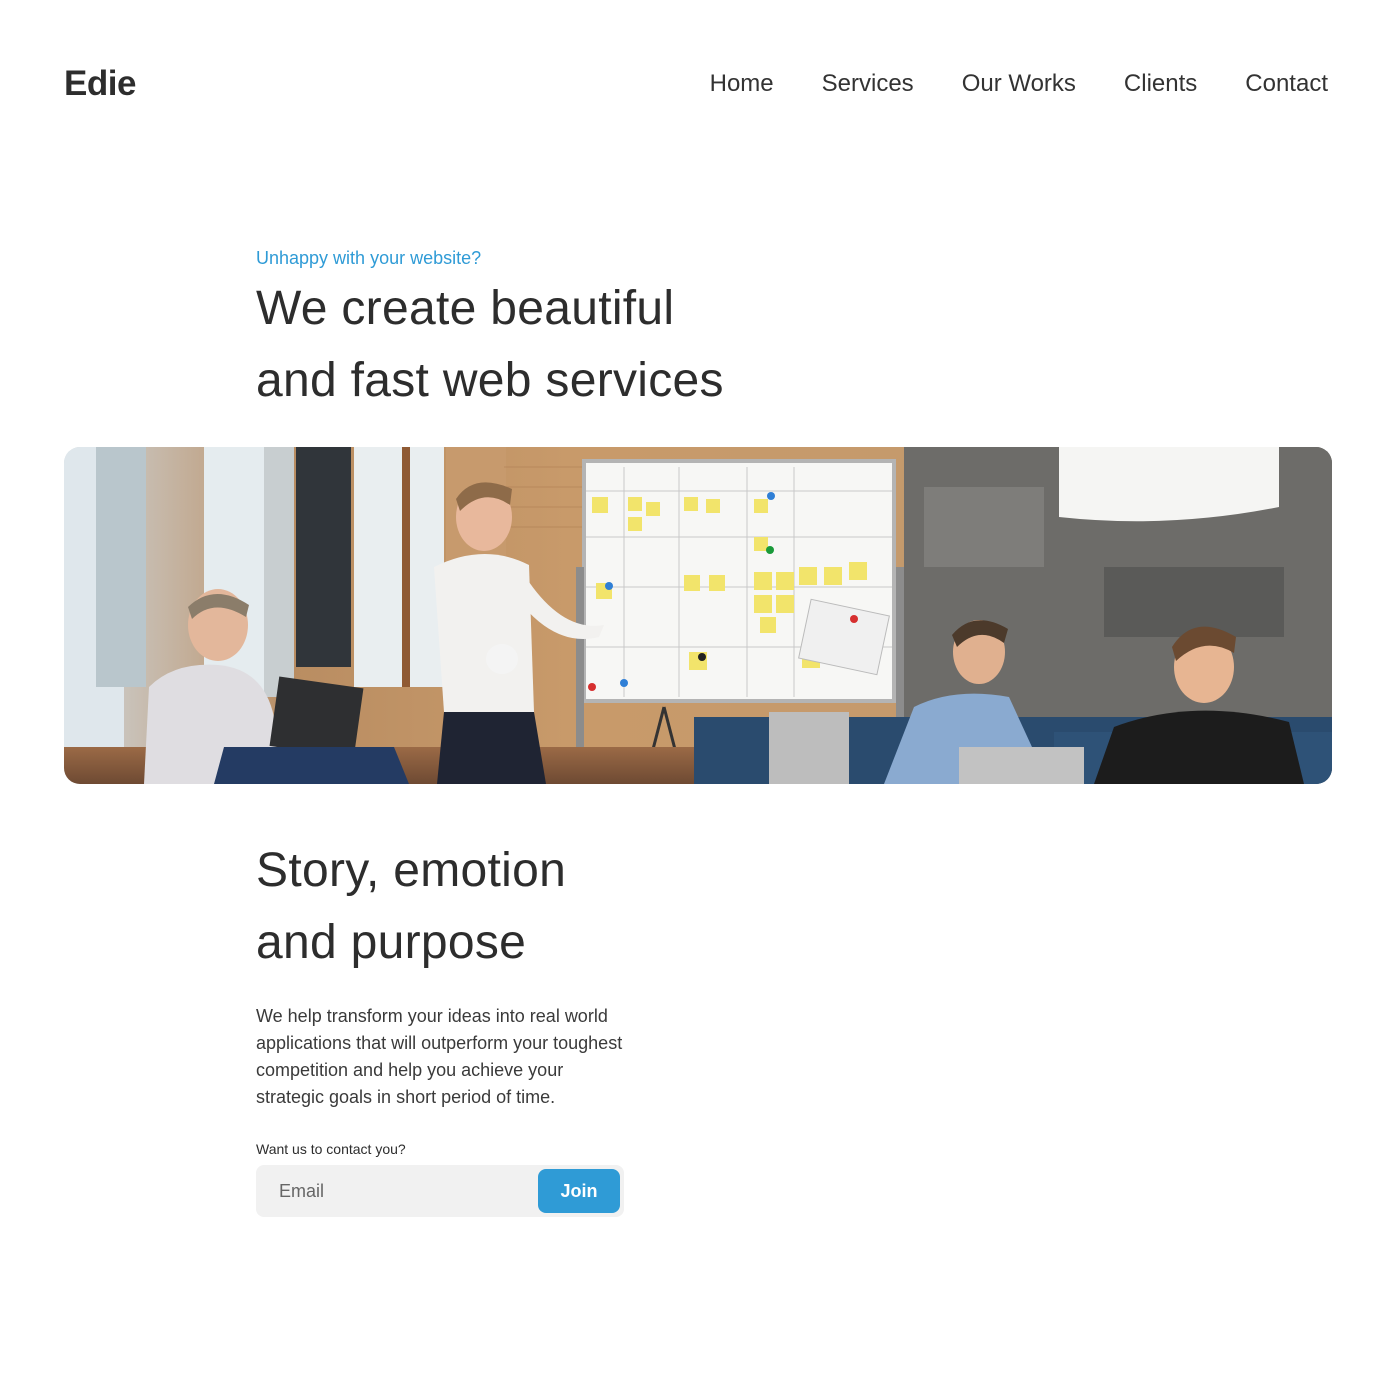  What do you see at coordinates (742, 84) in the screenshot?
I see `nav-link-home: Home` at bounding box center [742, 84].